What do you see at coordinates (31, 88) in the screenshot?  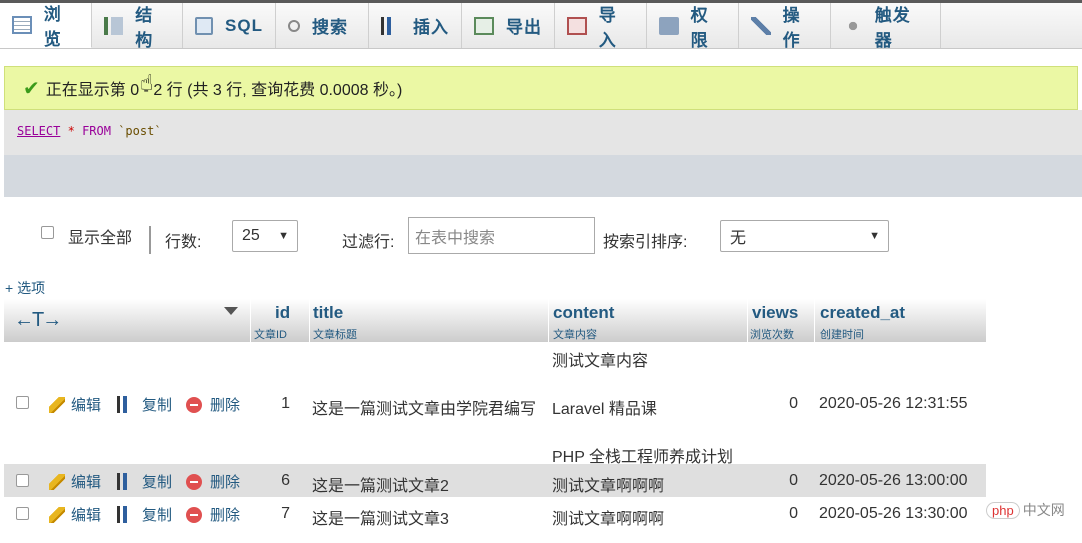 I see `checkmark-icon: ✔` at bounding box center [31, 88].